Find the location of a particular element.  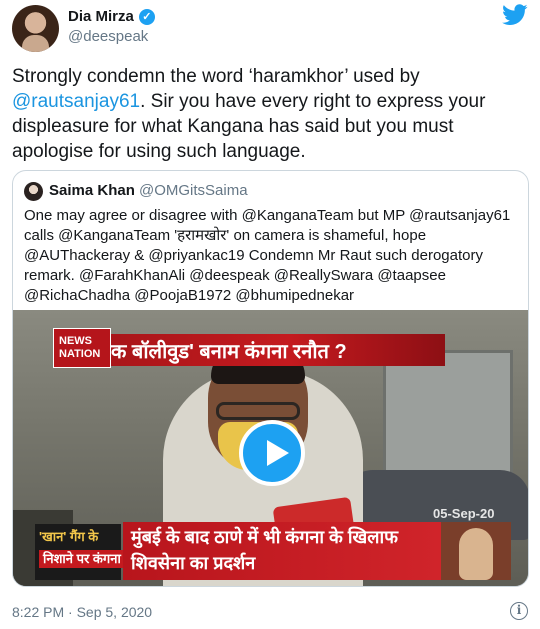

quoted-author-handle: @OMGitsSaima is located at coordinates (193, 190).